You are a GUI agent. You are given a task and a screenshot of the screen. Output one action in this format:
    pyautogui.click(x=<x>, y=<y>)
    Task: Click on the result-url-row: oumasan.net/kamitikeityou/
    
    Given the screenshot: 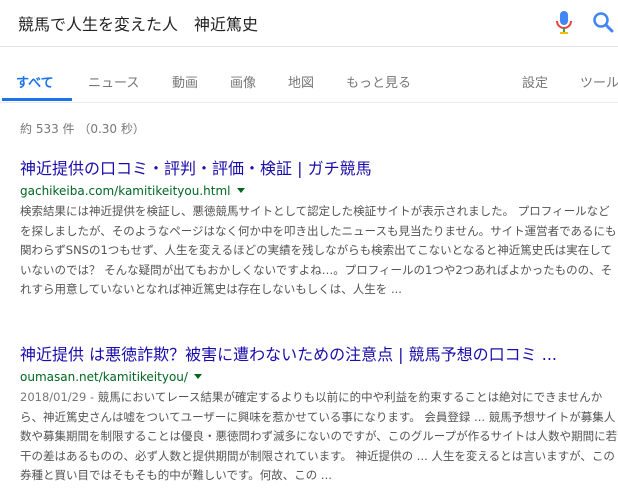 What is the action you would take?
    pyautogui.click(x=319, y=376)
    